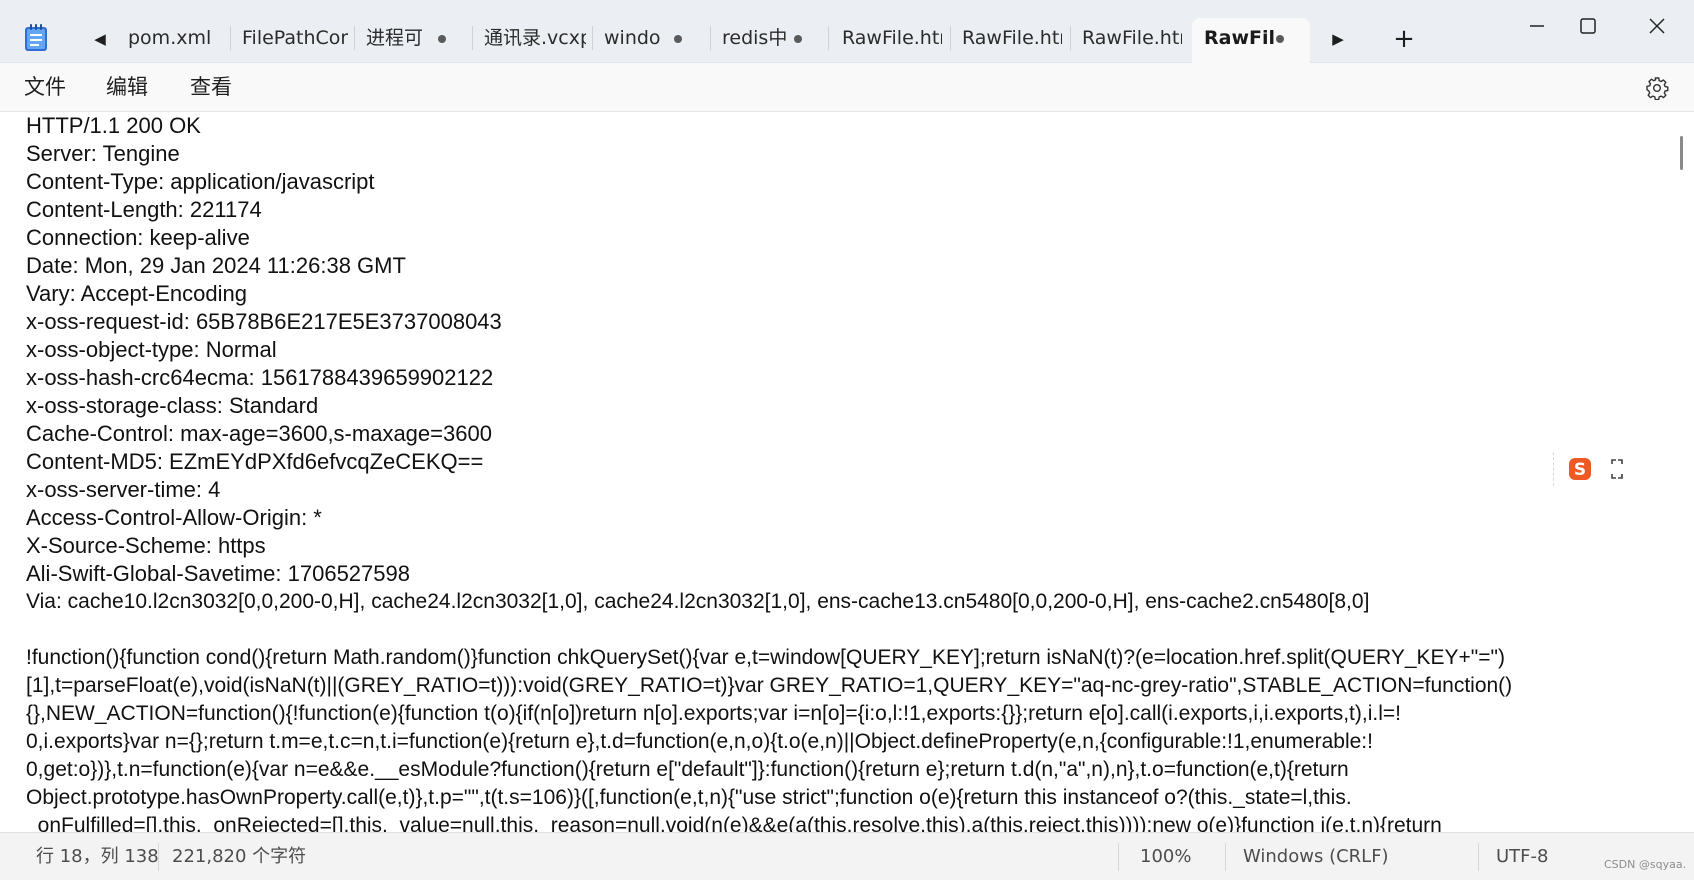 The image size is (1694, 880). I want to click on tab-redis: redis中, so click(769, 38).